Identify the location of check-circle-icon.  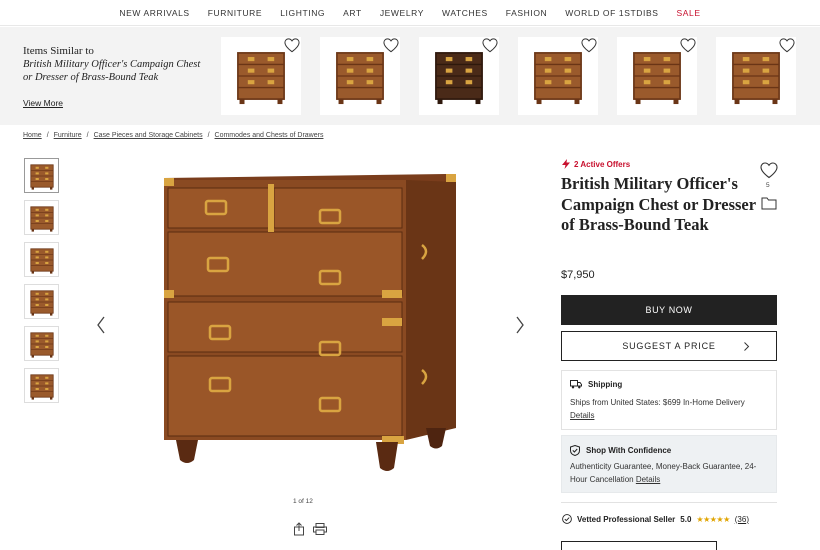
(567, 519).